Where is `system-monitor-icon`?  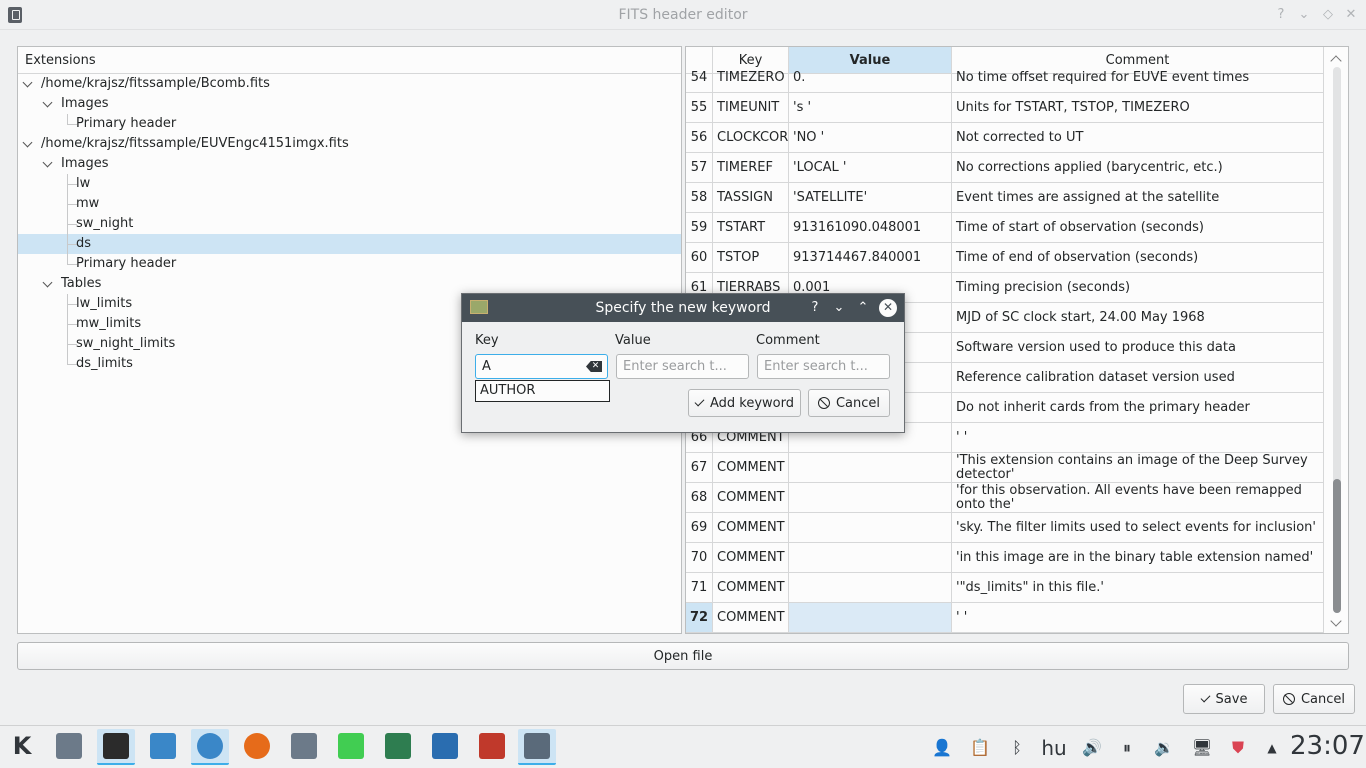
system-monitor-icon is located at coordinates (398, 747).